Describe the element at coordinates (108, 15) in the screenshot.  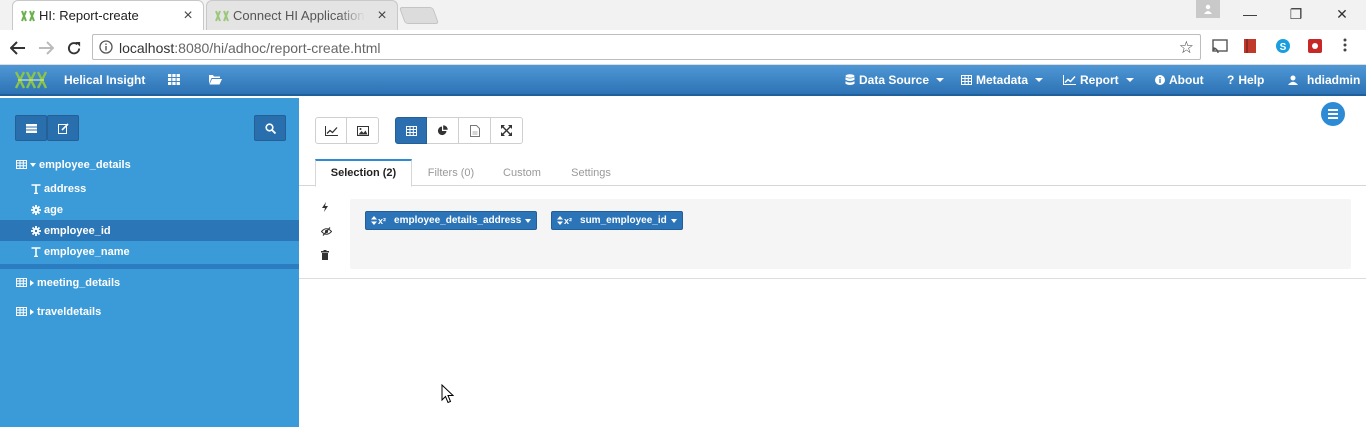
I see `browser-tab-report-create: HI: Report-create ×` at that location.